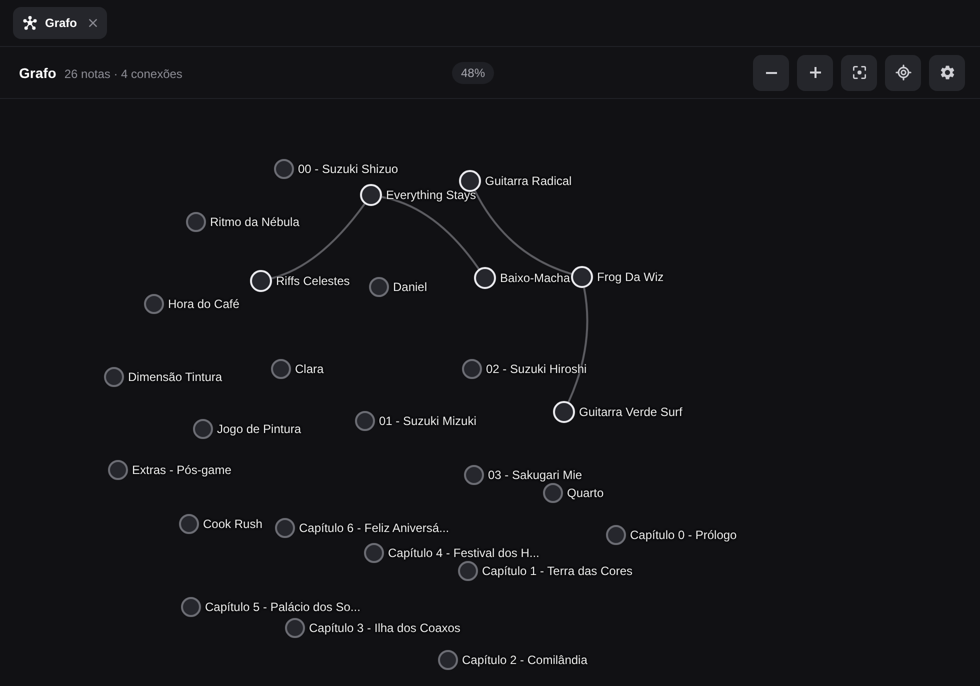 This screenshot has width=980, height=686. I want to click on node-label: Baixo-Macha, so click(535, 278).